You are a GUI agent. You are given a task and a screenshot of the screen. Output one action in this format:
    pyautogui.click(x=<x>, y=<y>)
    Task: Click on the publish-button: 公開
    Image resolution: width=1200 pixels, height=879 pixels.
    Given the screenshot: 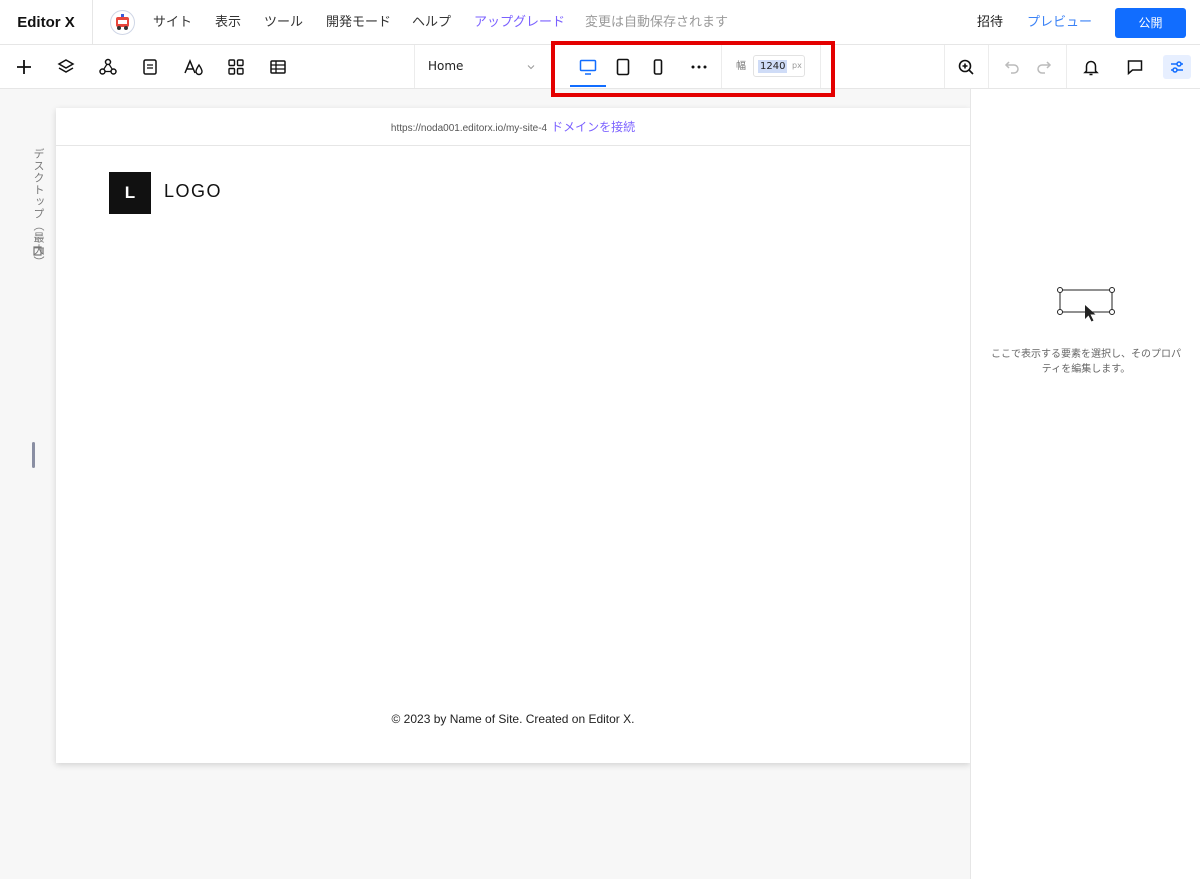 What is the action you would take?
    pyautogui.click(x=1150, y=23)
    